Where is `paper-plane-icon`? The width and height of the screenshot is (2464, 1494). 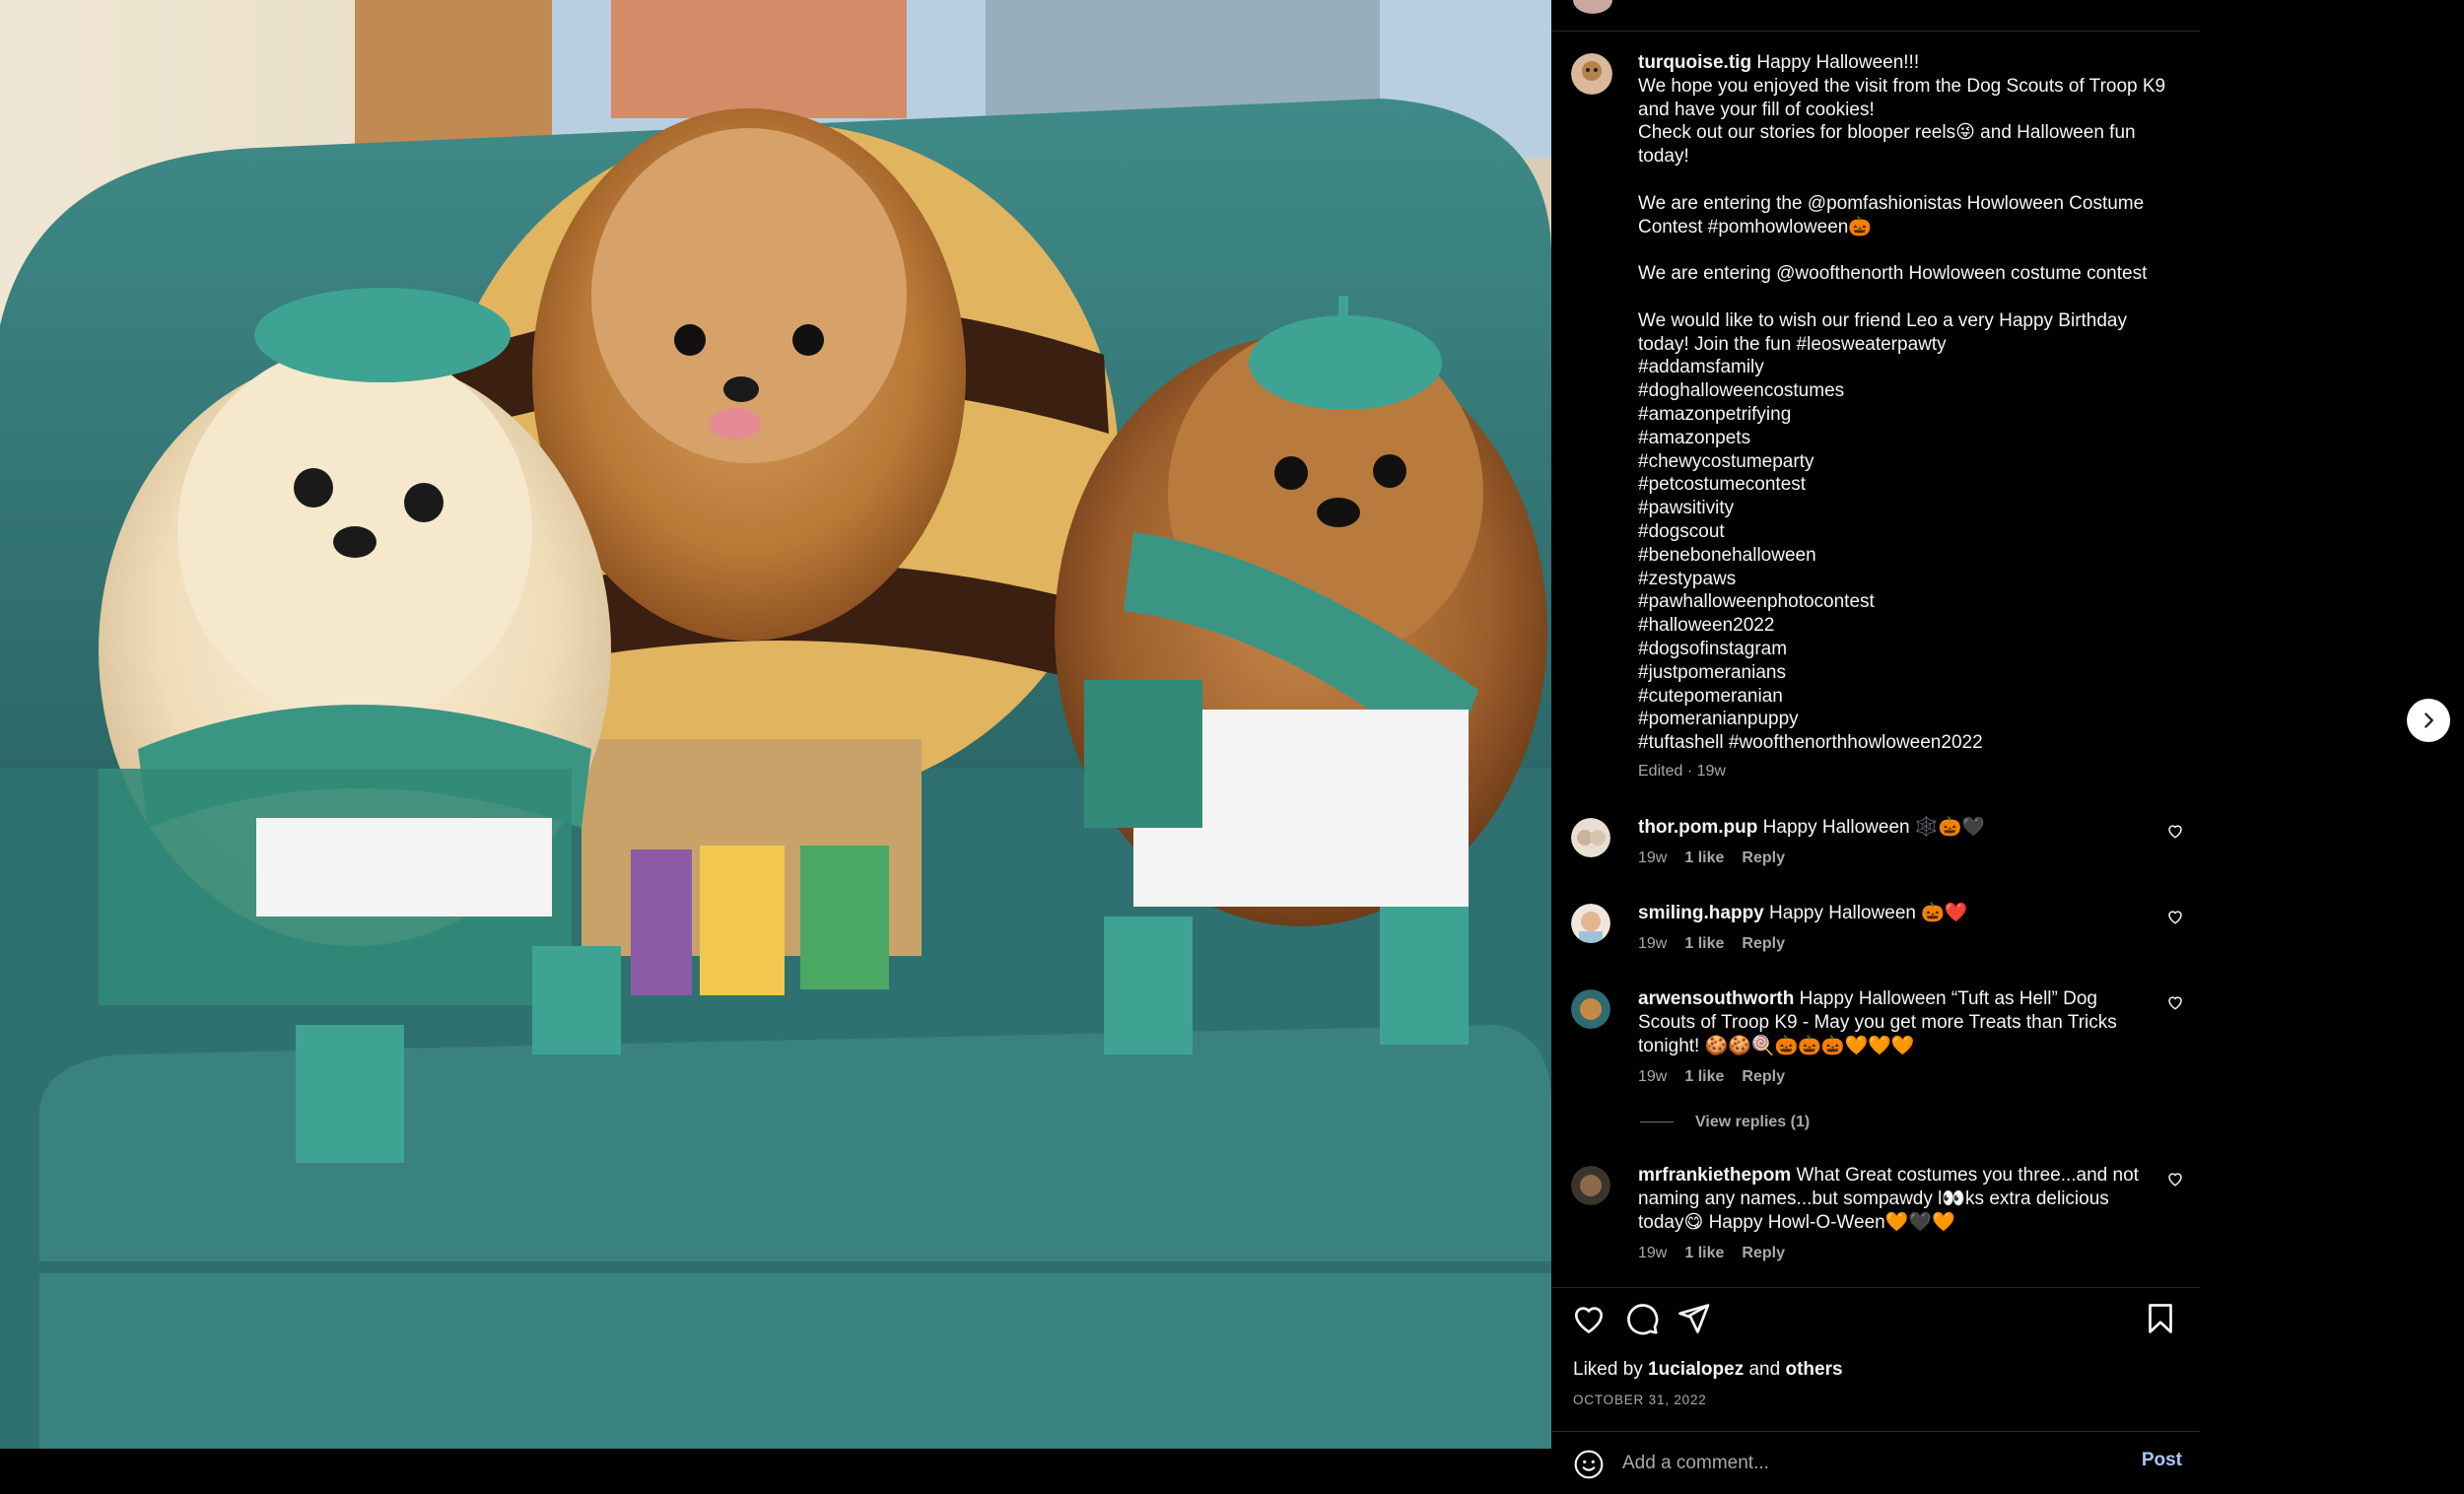
paper-plane-icon is located at coordinates (1693, 1318).